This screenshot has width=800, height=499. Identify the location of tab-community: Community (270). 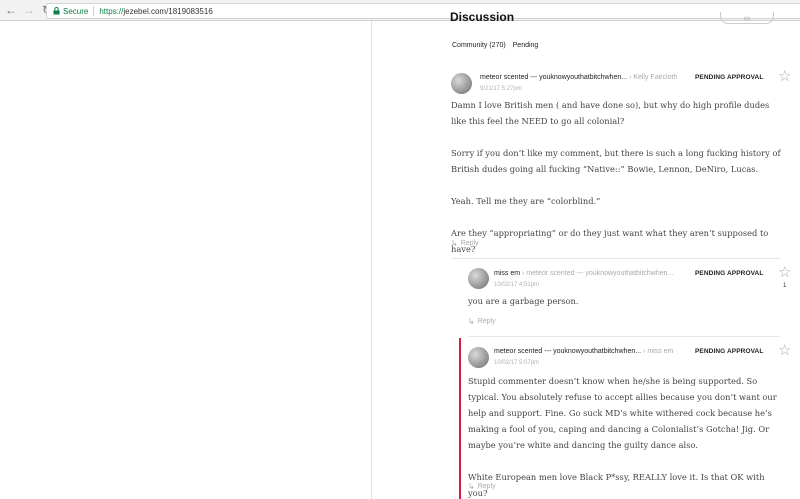
(479, 45).